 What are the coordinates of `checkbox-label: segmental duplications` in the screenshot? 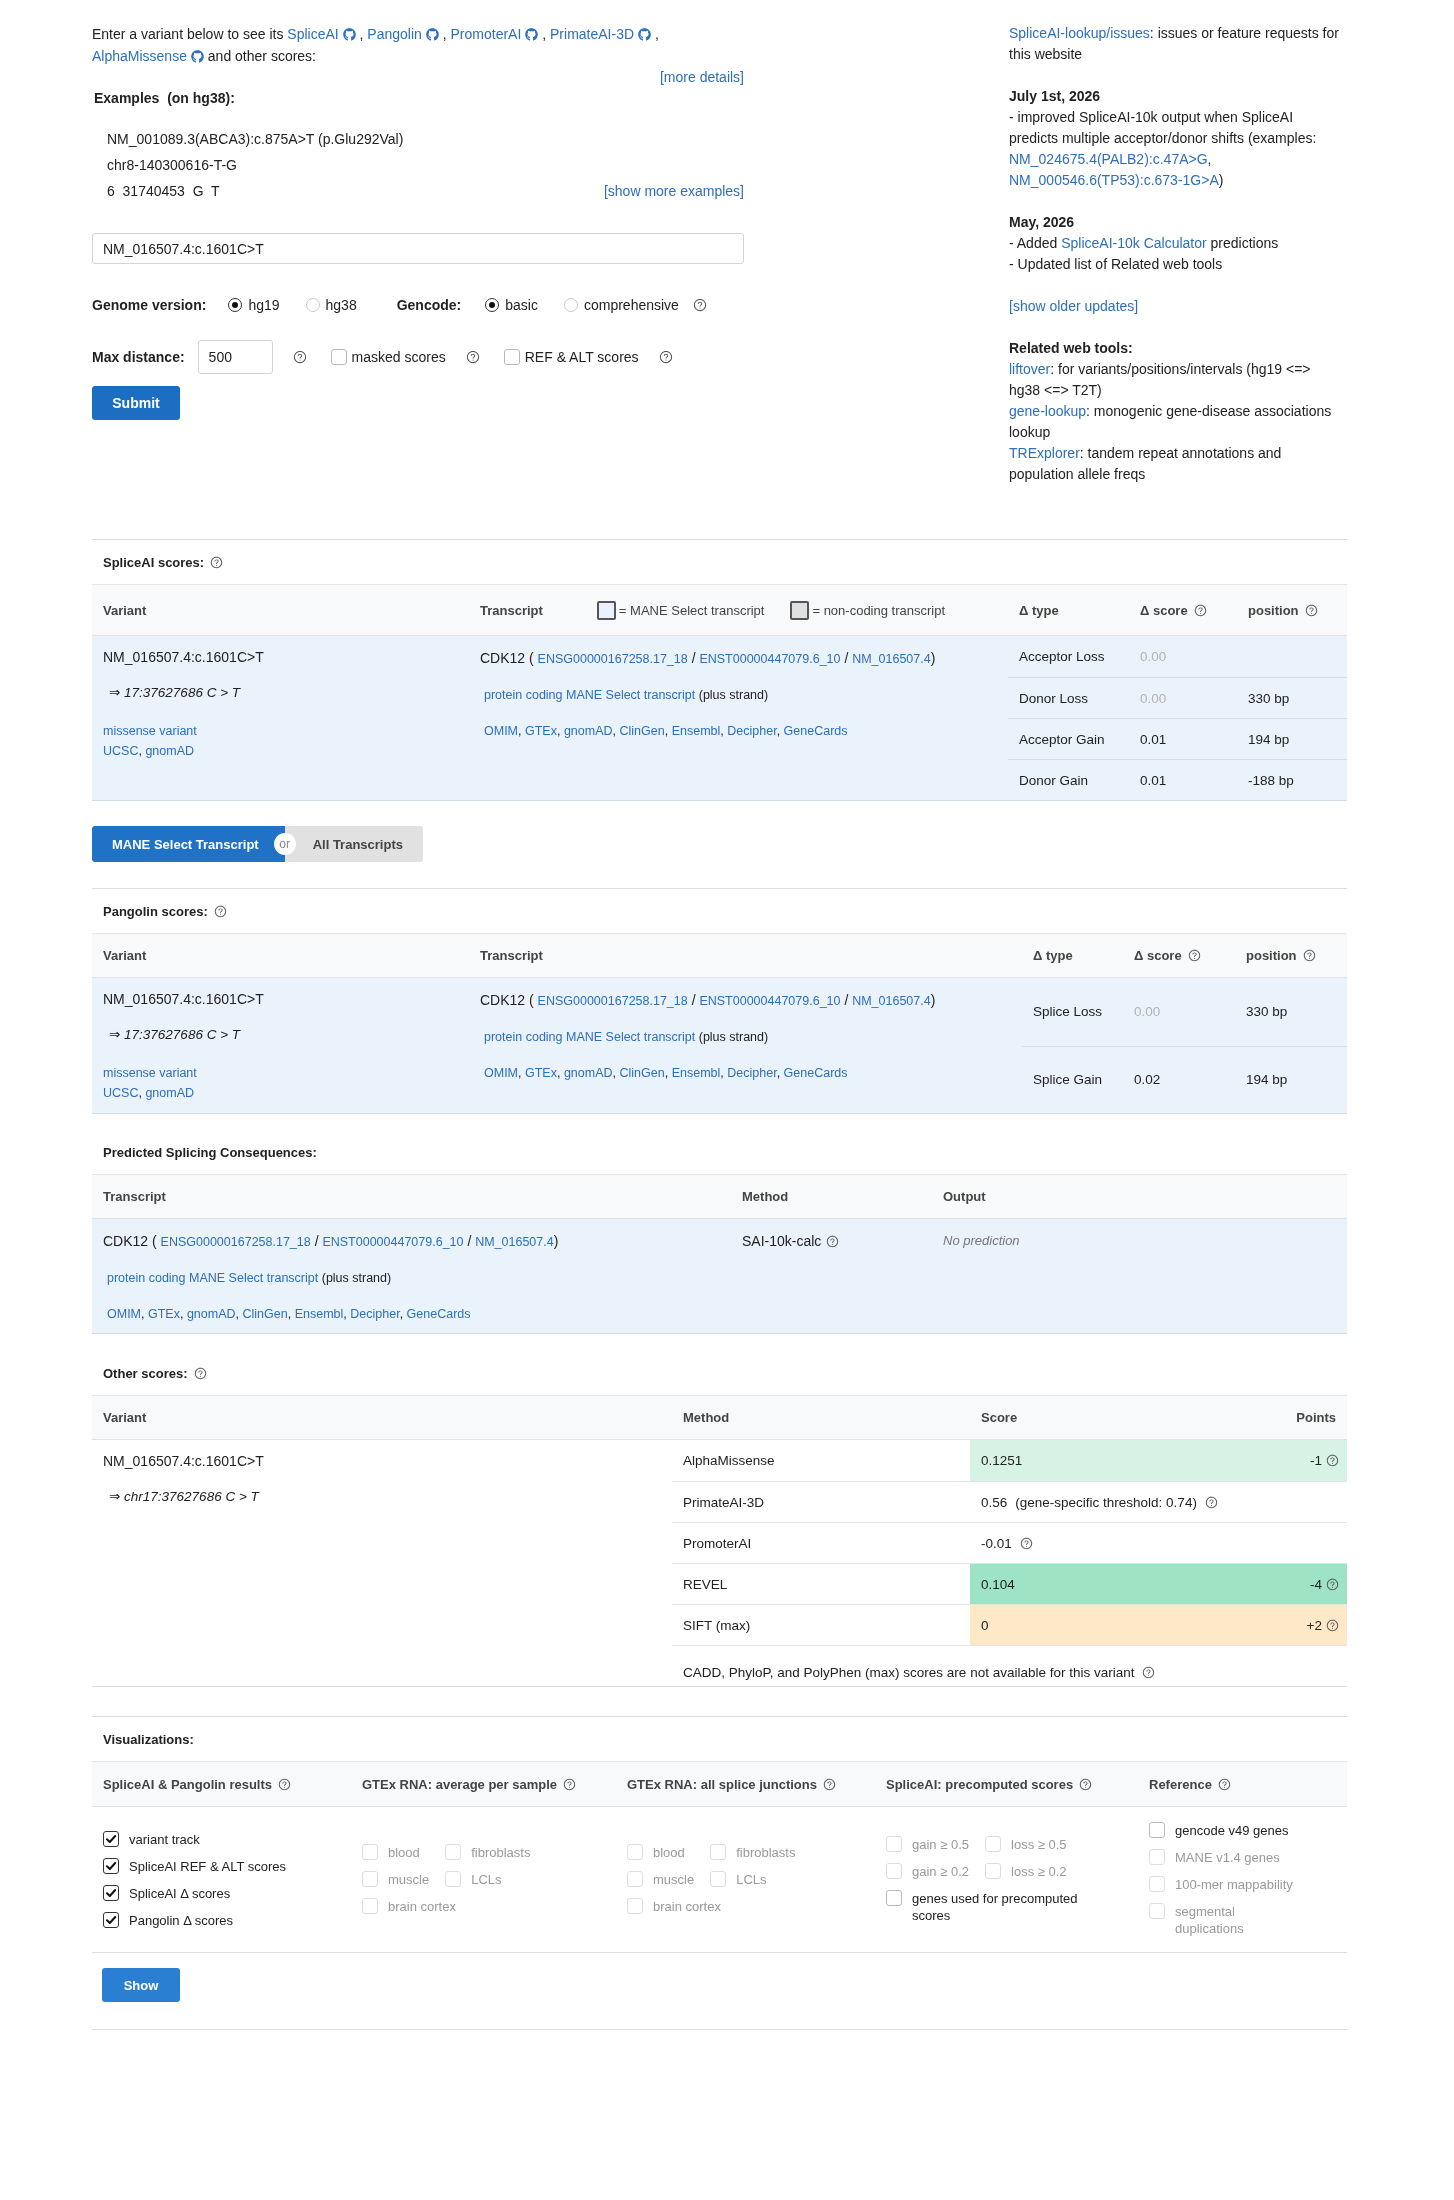 It's located at (1210, 1920).